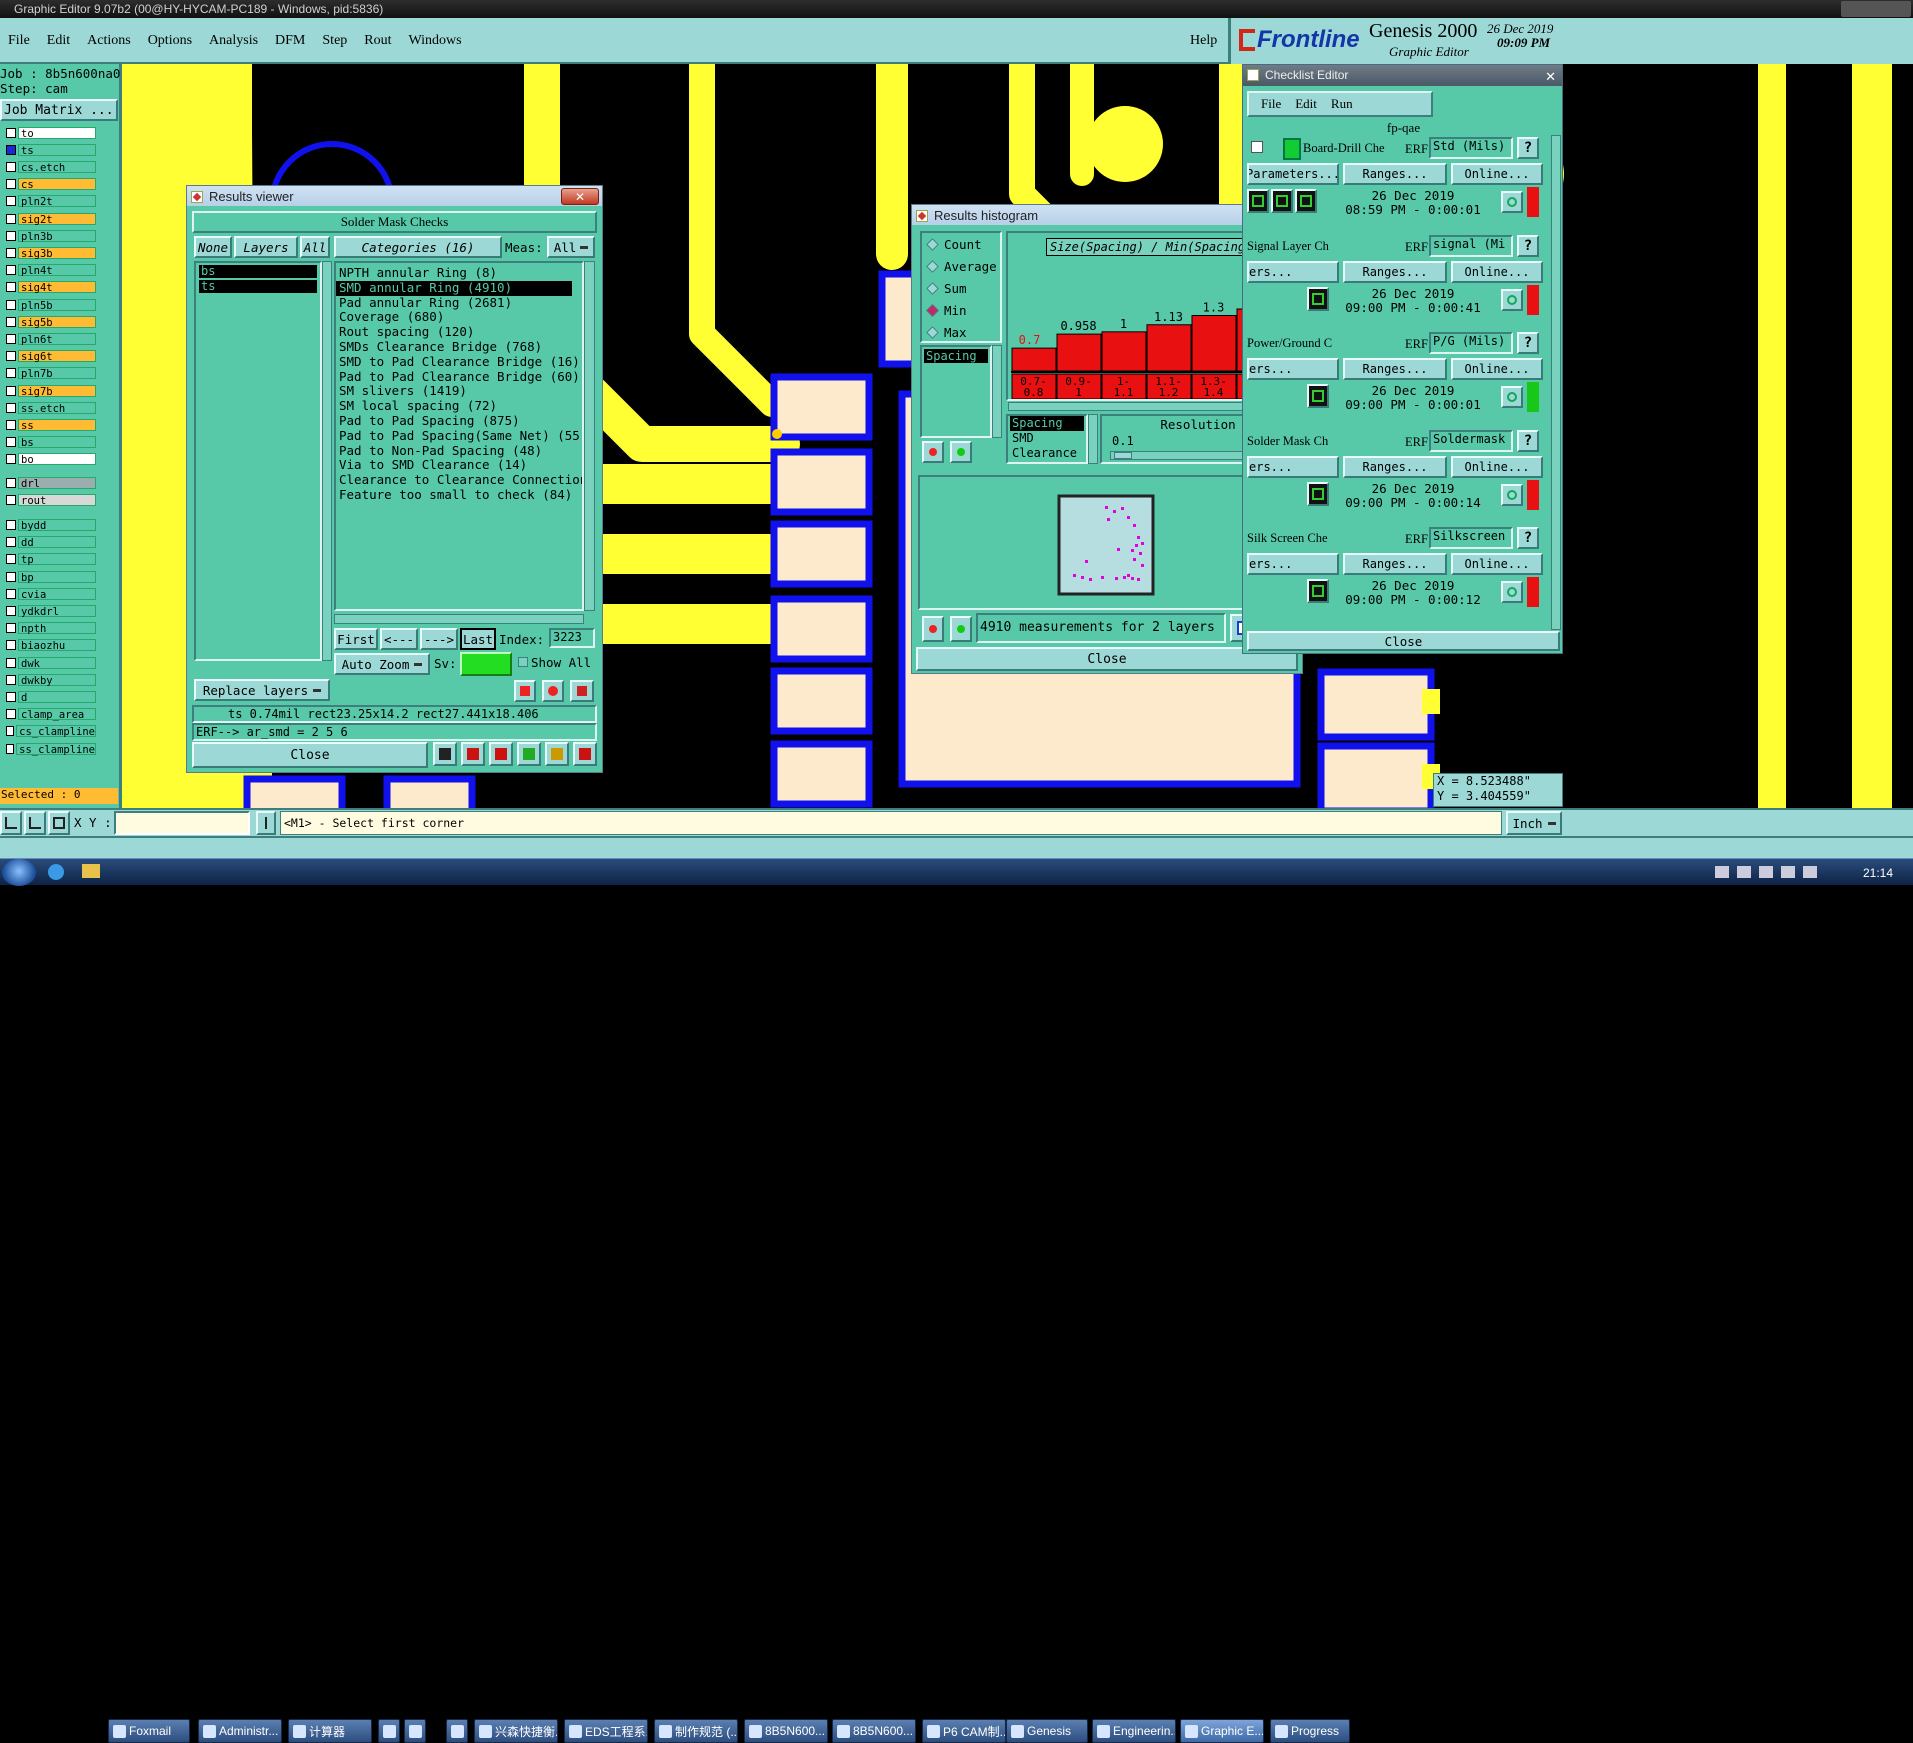 The image size is (1913, 1743). Describe the element at coordinates (262, 690) in the screenshot. I see `replace-layers-select: Replace layers` at that location.